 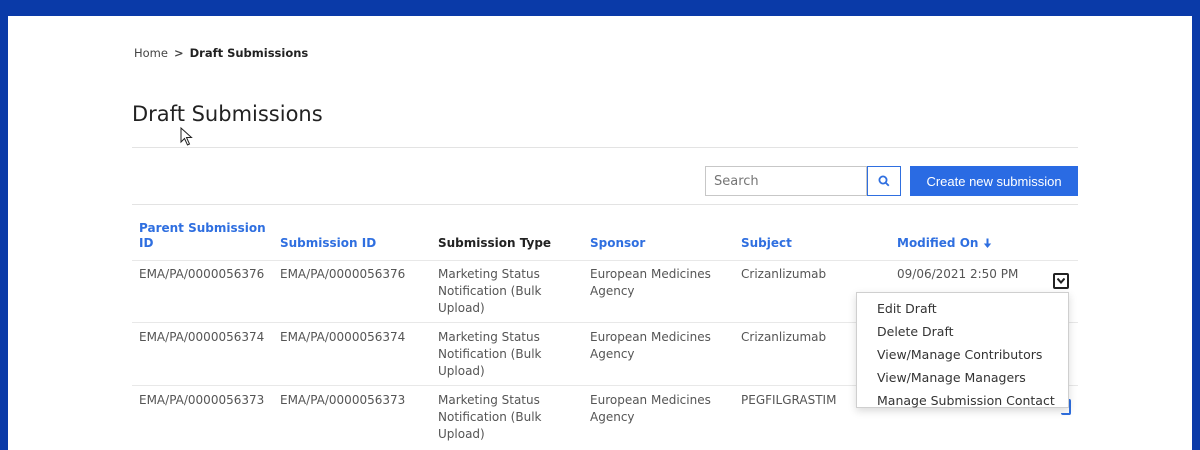 I want to click on title-divider, so click(x=605, y=147).